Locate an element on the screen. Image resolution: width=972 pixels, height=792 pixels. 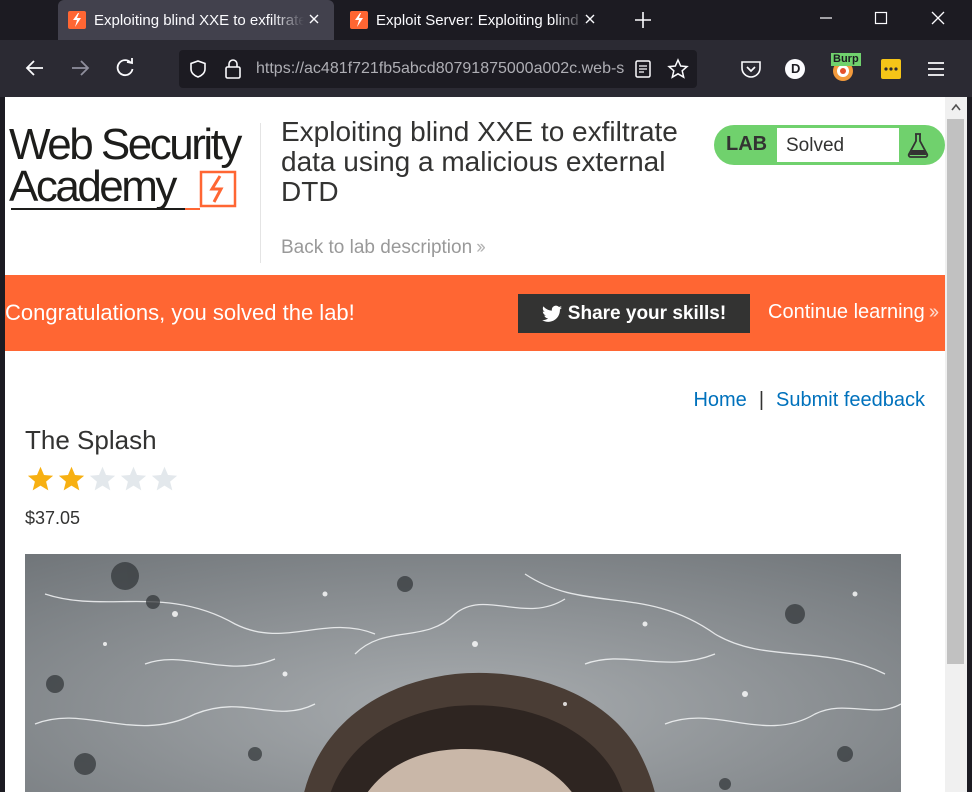
share-skills-label: Share your skills! is located at coordinates (647, 313).